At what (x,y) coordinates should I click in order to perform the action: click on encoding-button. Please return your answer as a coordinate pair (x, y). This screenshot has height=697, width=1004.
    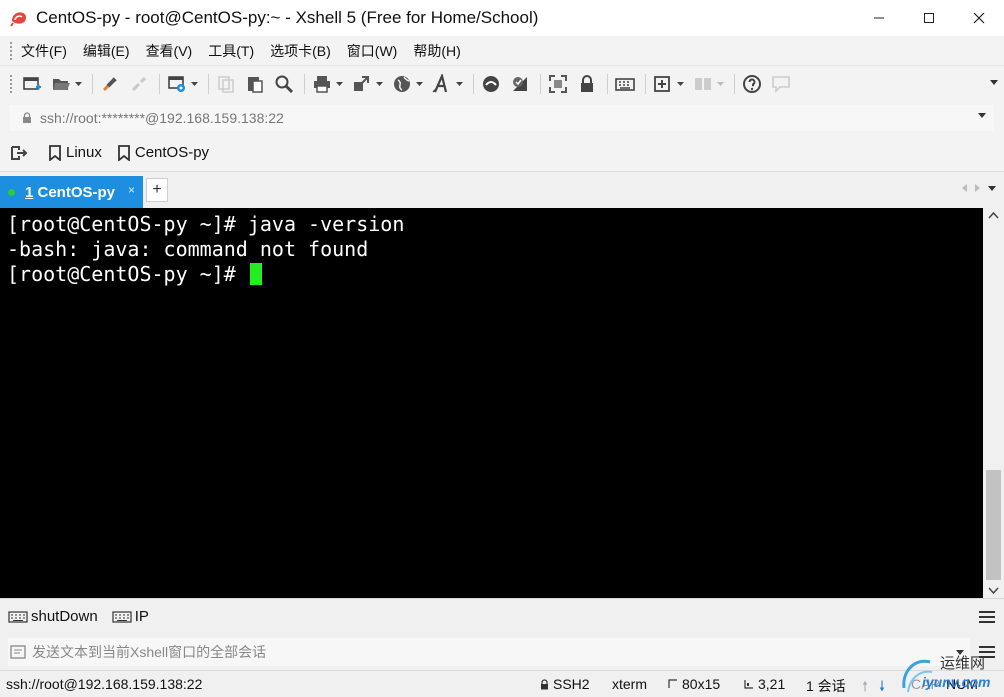
    Looking at the image, I should click on (402, 84).